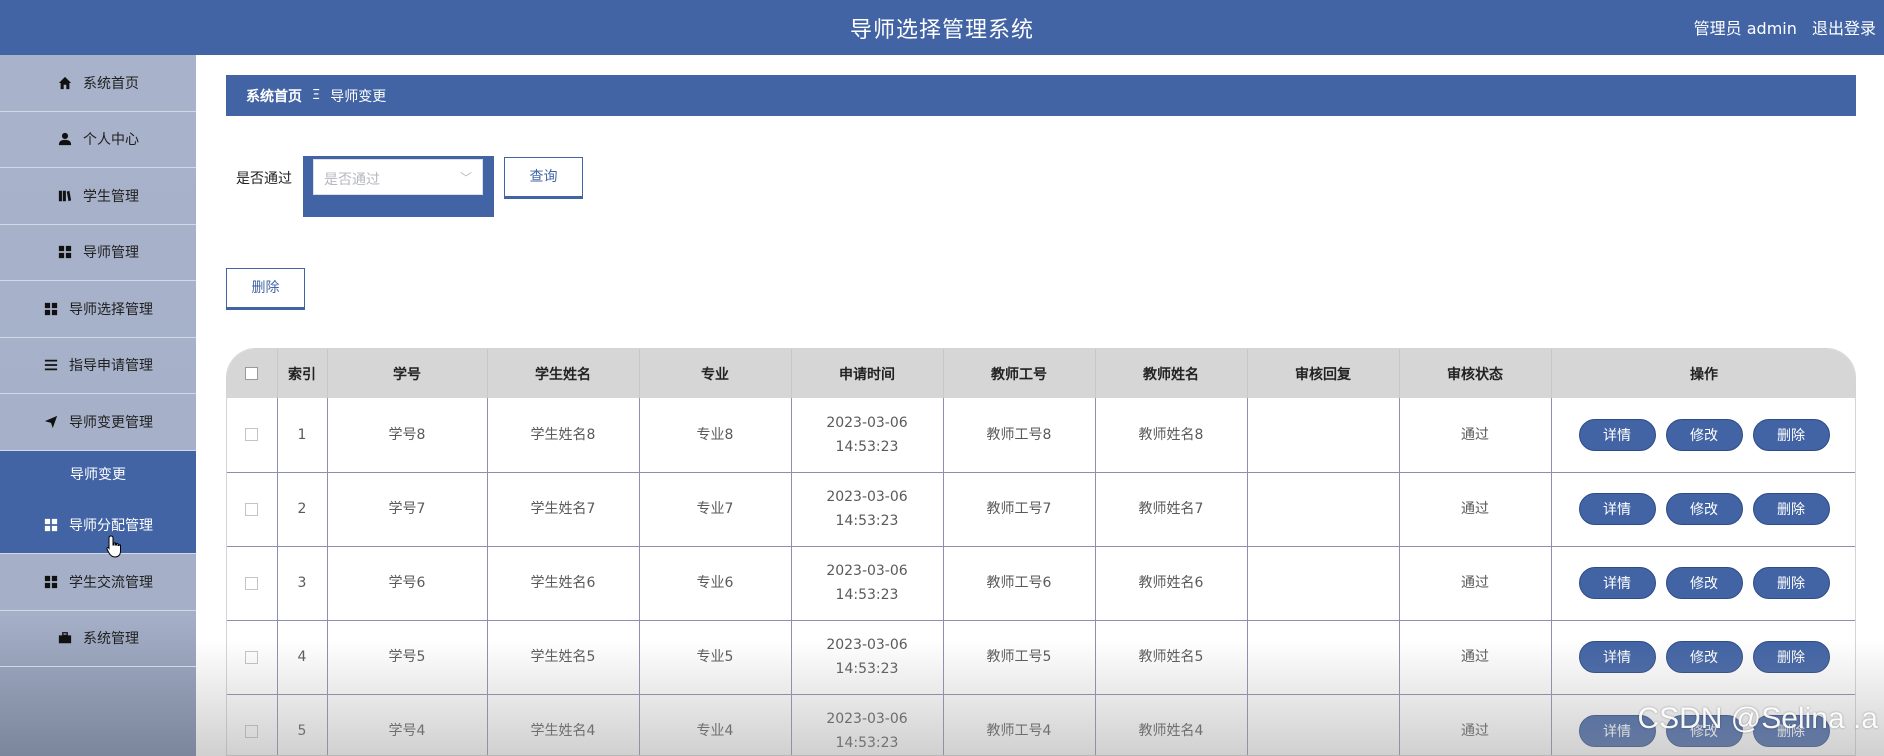  What do you see at coordinates (264, 179) in the screenshot?
I see `filter-label: 是否通过` at bounding box center [264, 179].